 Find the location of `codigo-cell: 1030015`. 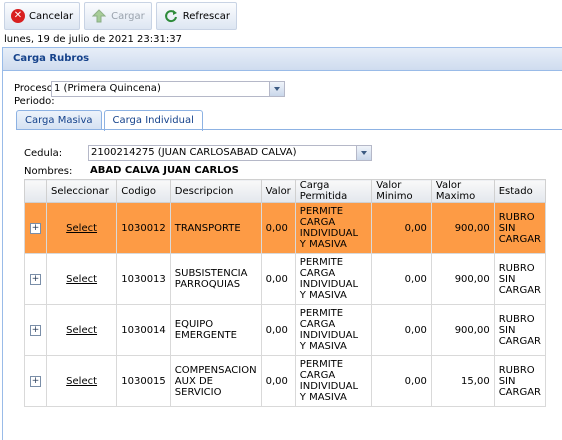

codigo-cell: 1030015 is located at coordinates (143, 381).